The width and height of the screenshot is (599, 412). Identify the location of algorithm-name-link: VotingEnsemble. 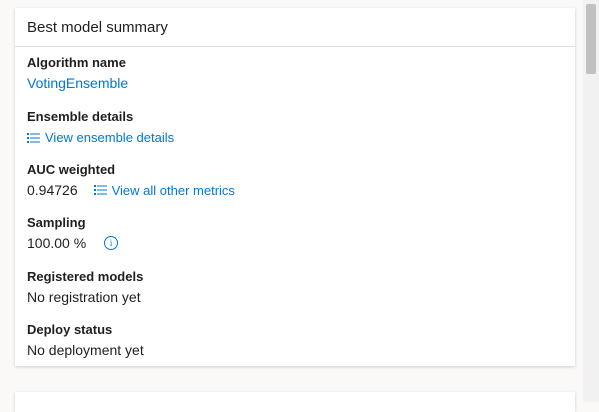
(77, 83).